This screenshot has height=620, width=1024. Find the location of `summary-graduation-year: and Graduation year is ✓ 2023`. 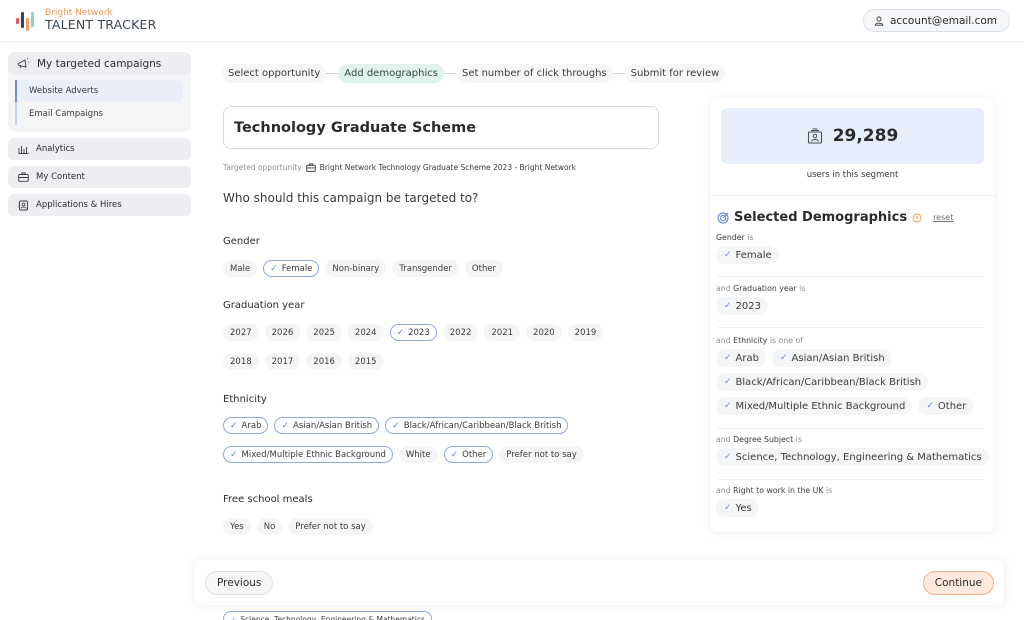

summary-graduation-year: and Graduation year is ✓ 2023 is located at coordinates (851, 299).